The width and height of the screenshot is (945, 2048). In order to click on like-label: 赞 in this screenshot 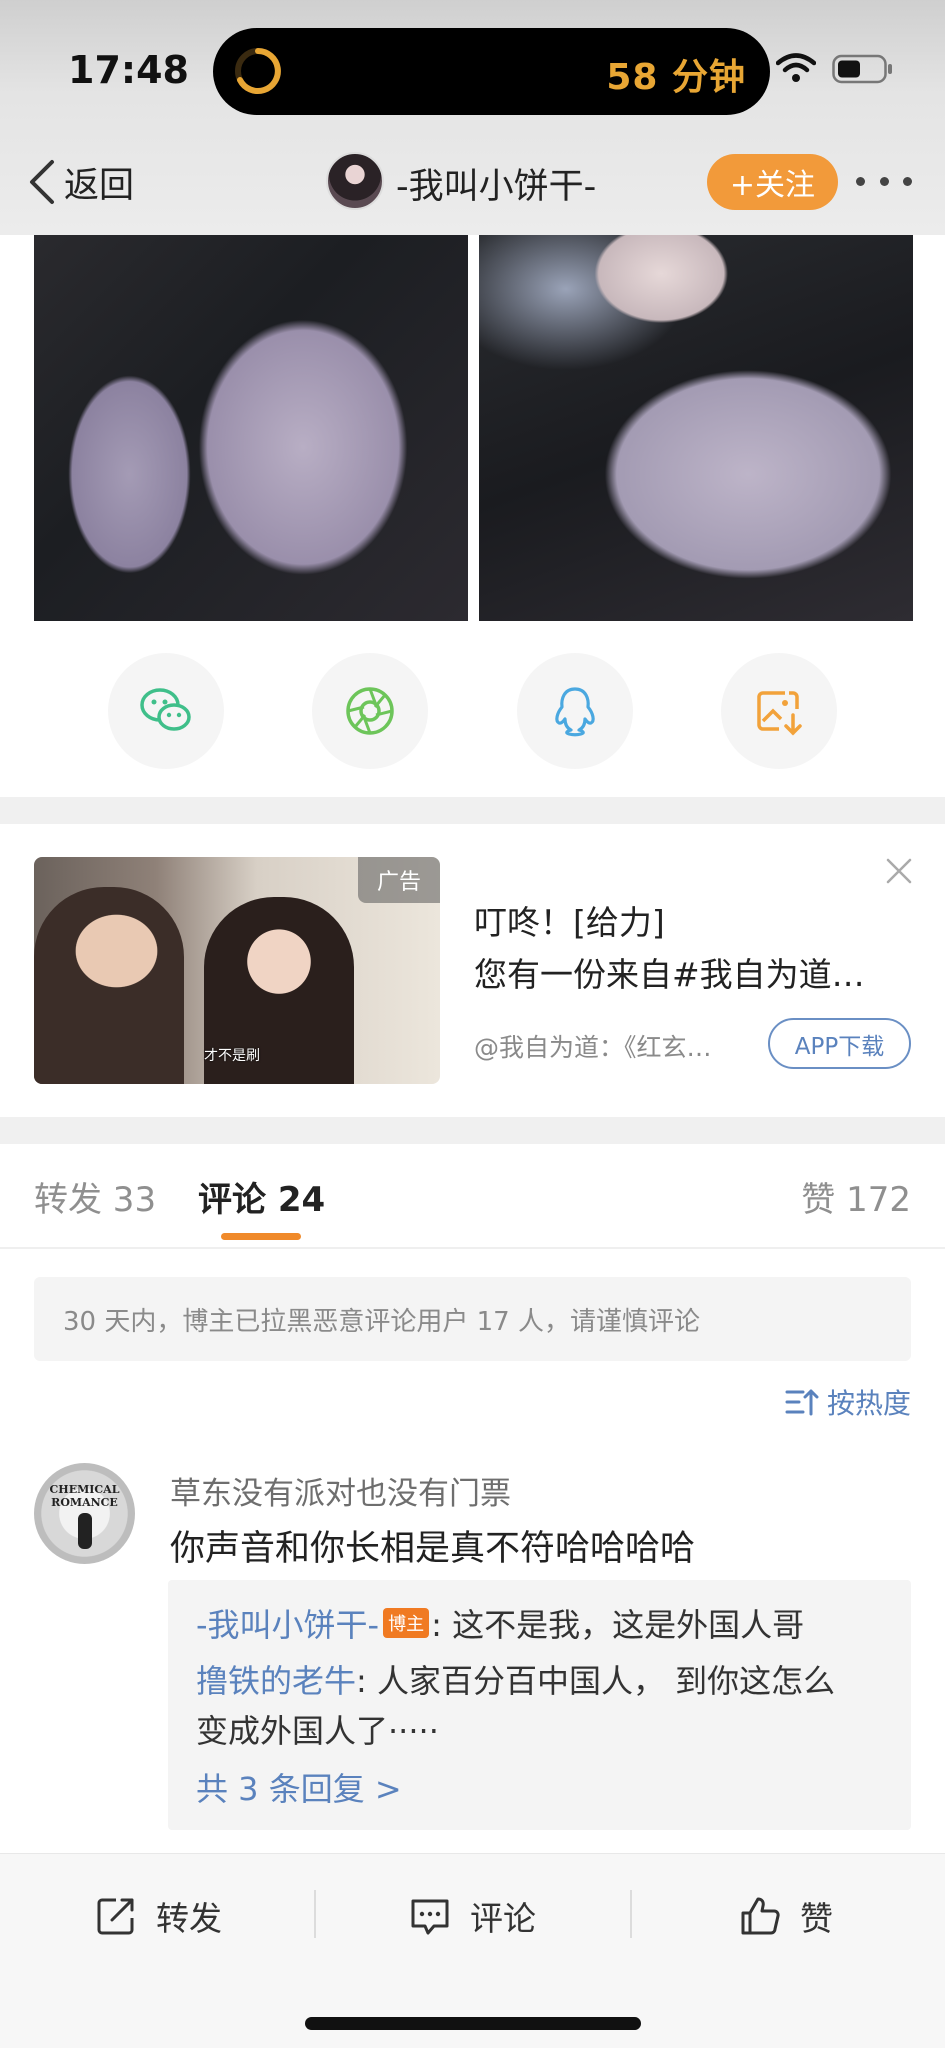, I will do `click(816, 1918)`.